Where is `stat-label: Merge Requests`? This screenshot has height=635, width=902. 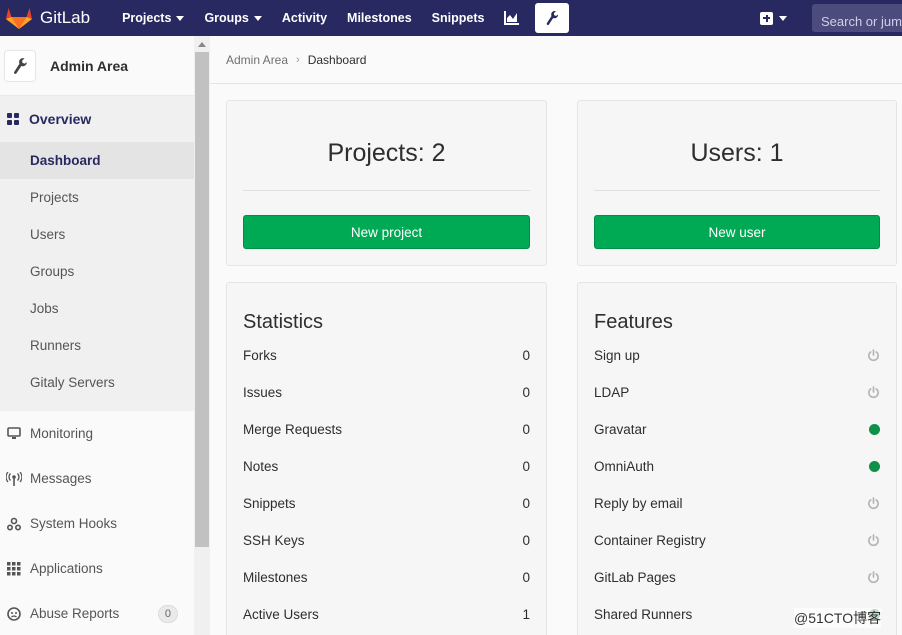 stat-label: Merge Requests is located at coordinates (293, 429).